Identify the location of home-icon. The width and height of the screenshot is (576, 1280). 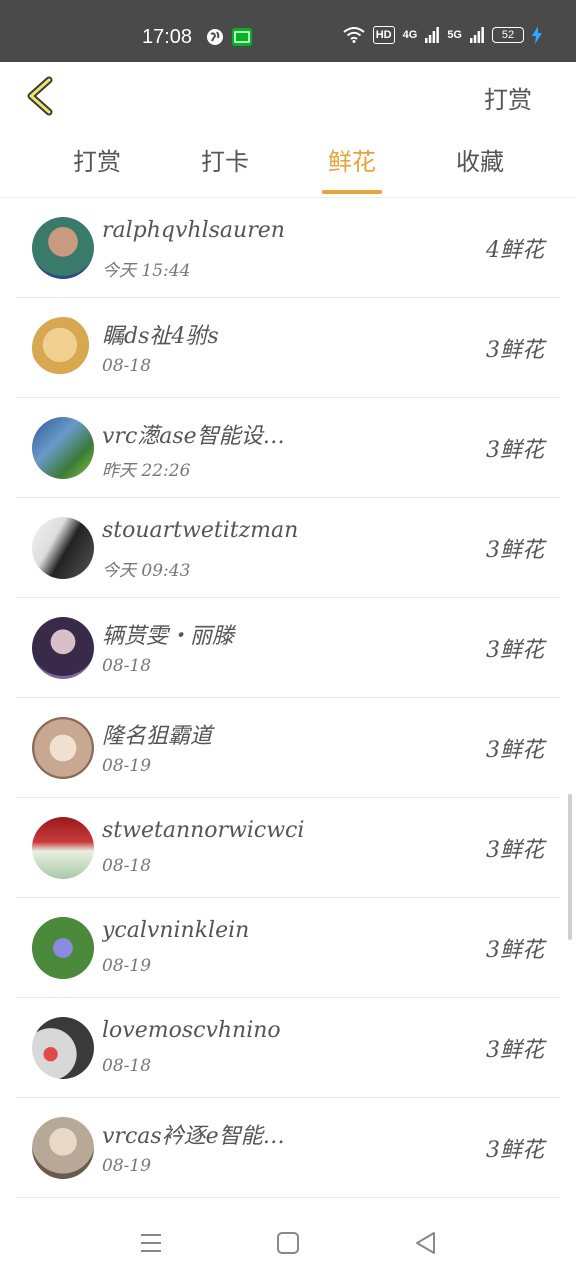
(288, 1243).